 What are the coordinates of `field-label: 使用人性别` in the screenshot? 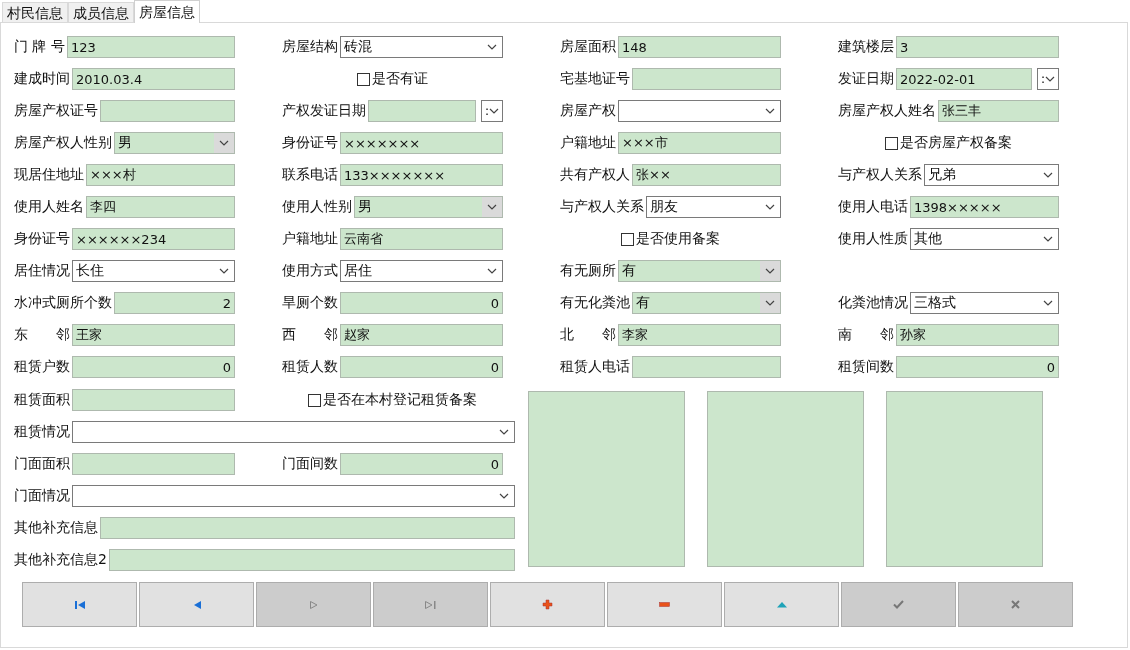 It's located at (317, 207).